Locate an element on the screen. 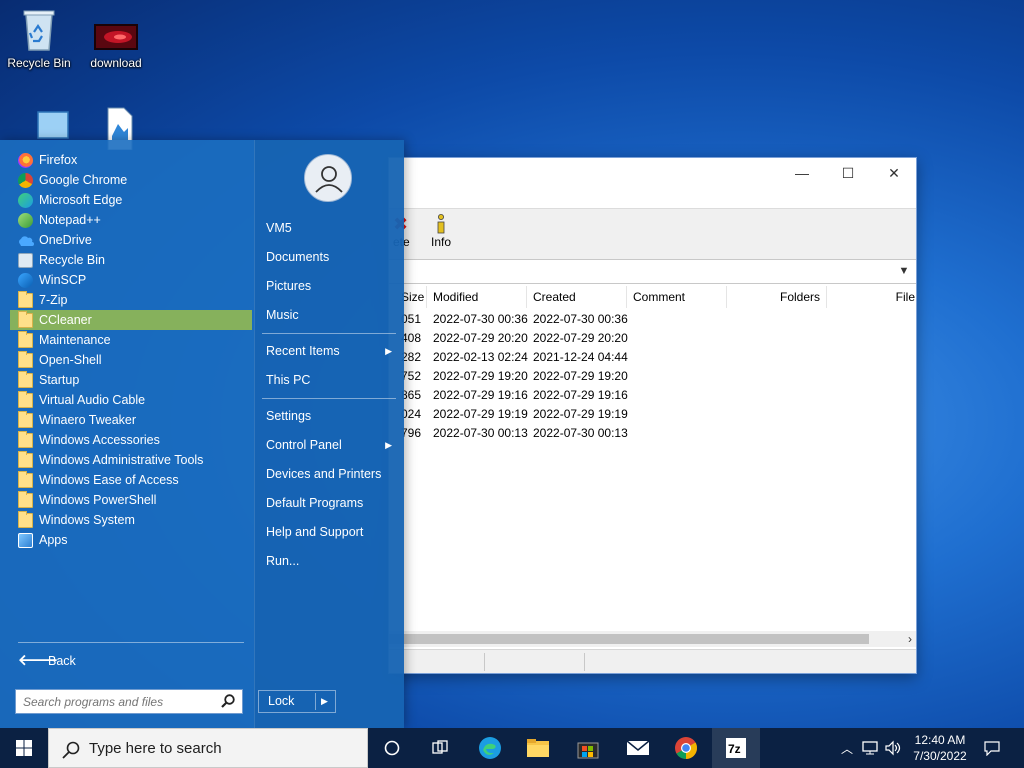 Image resolution: width=1024 pixels, height=768 pixels. program-item: Windows PowerShell is located at coordinates (131, 500).